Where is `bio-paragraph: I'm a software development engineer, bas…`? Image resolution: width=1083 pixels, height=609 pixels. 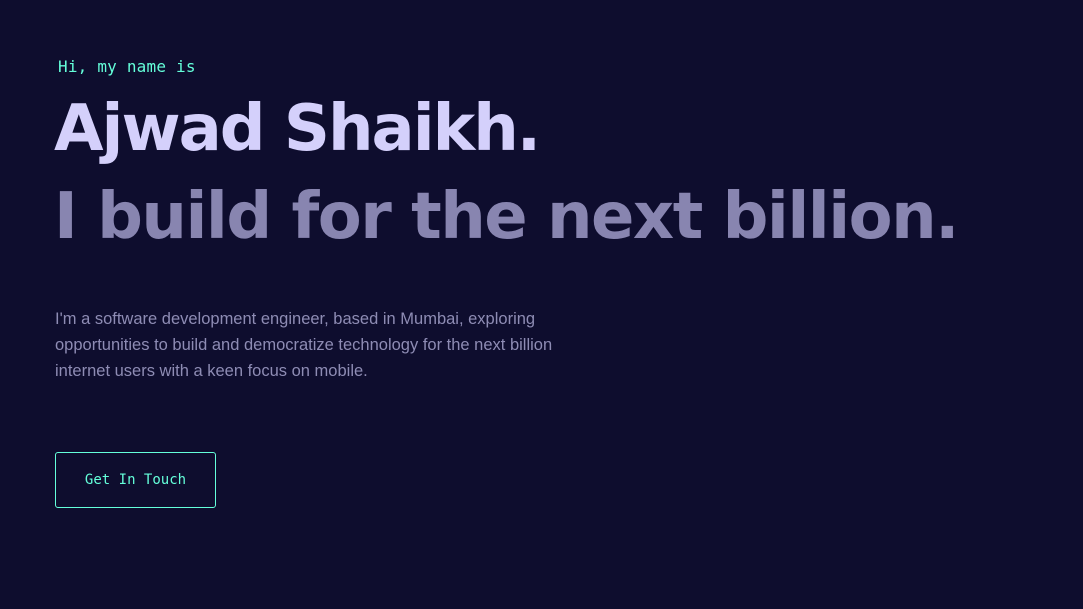
bio-paragraph: I'm a software development engineer, bas… is located at coordinates (304, 345).